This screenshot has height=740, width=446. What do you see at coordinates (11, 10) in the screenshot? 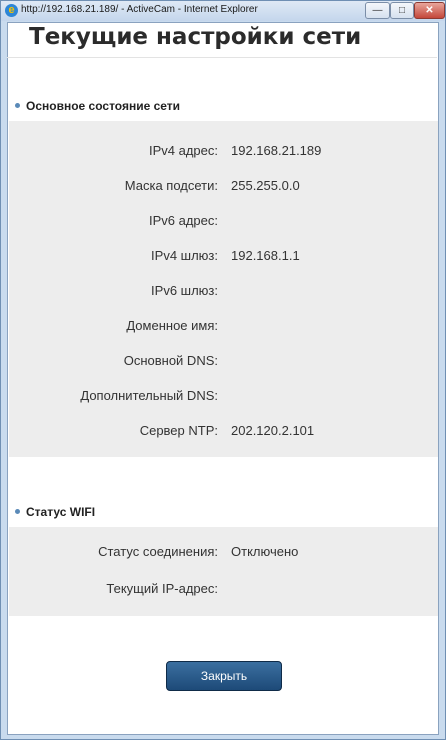
I see `internet-explorer-icon: e` at bounding box center [11, 10].